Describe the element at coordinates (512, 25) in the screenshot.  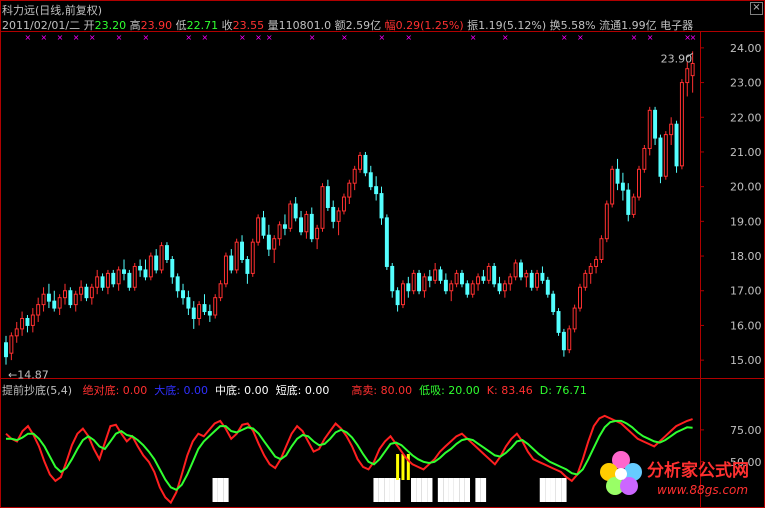
I see `amplitude-value: 1.19(5.12%)` at that location.